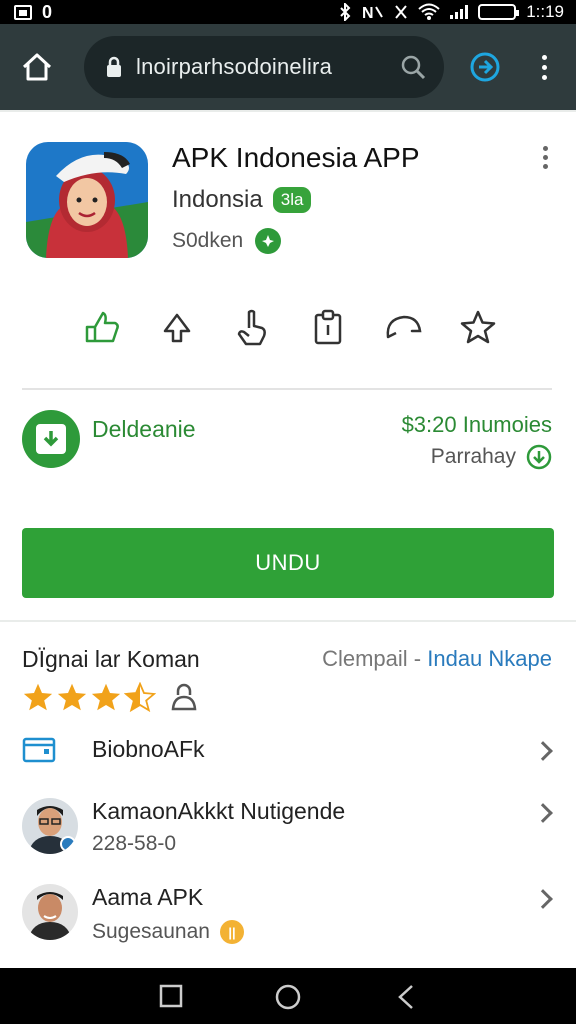  I want to click on comment-button, so click(403, 327).